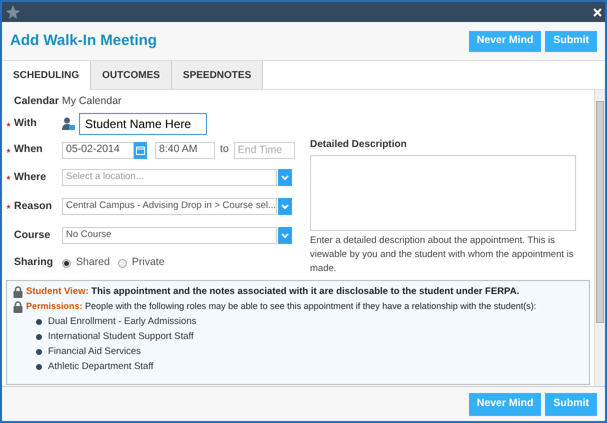 This screenshot has height=423, width=607. I want to click on tab: OUTCOMES, so click(131, 75).